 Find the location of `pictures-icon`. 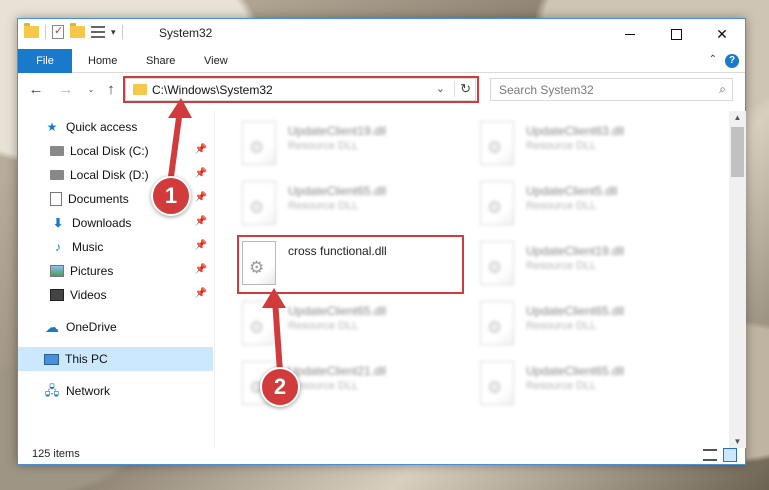

pictures-icon is located at coordinates (57, 271).